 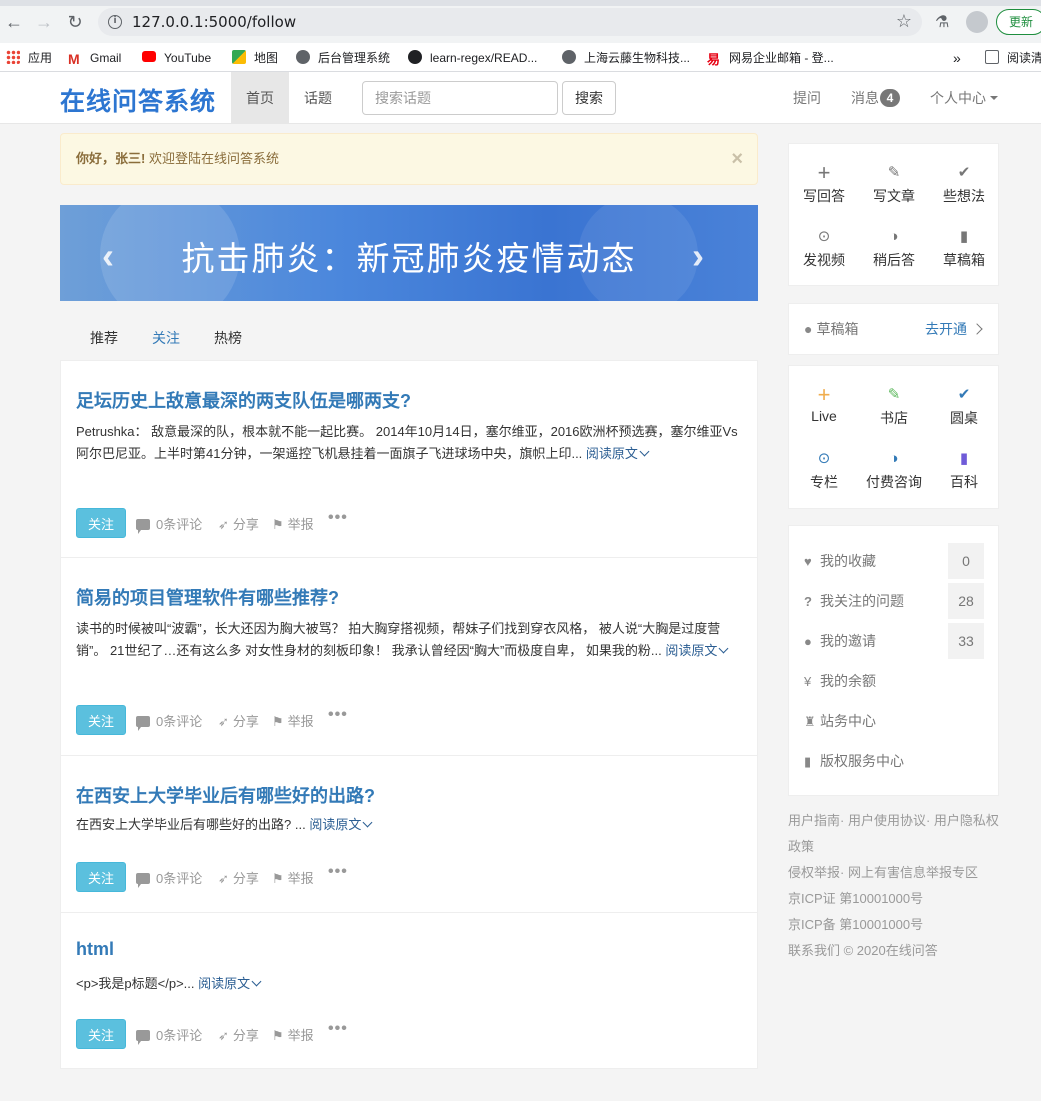 I want to click on nav-home: 首页, so click(x=260, y=98).